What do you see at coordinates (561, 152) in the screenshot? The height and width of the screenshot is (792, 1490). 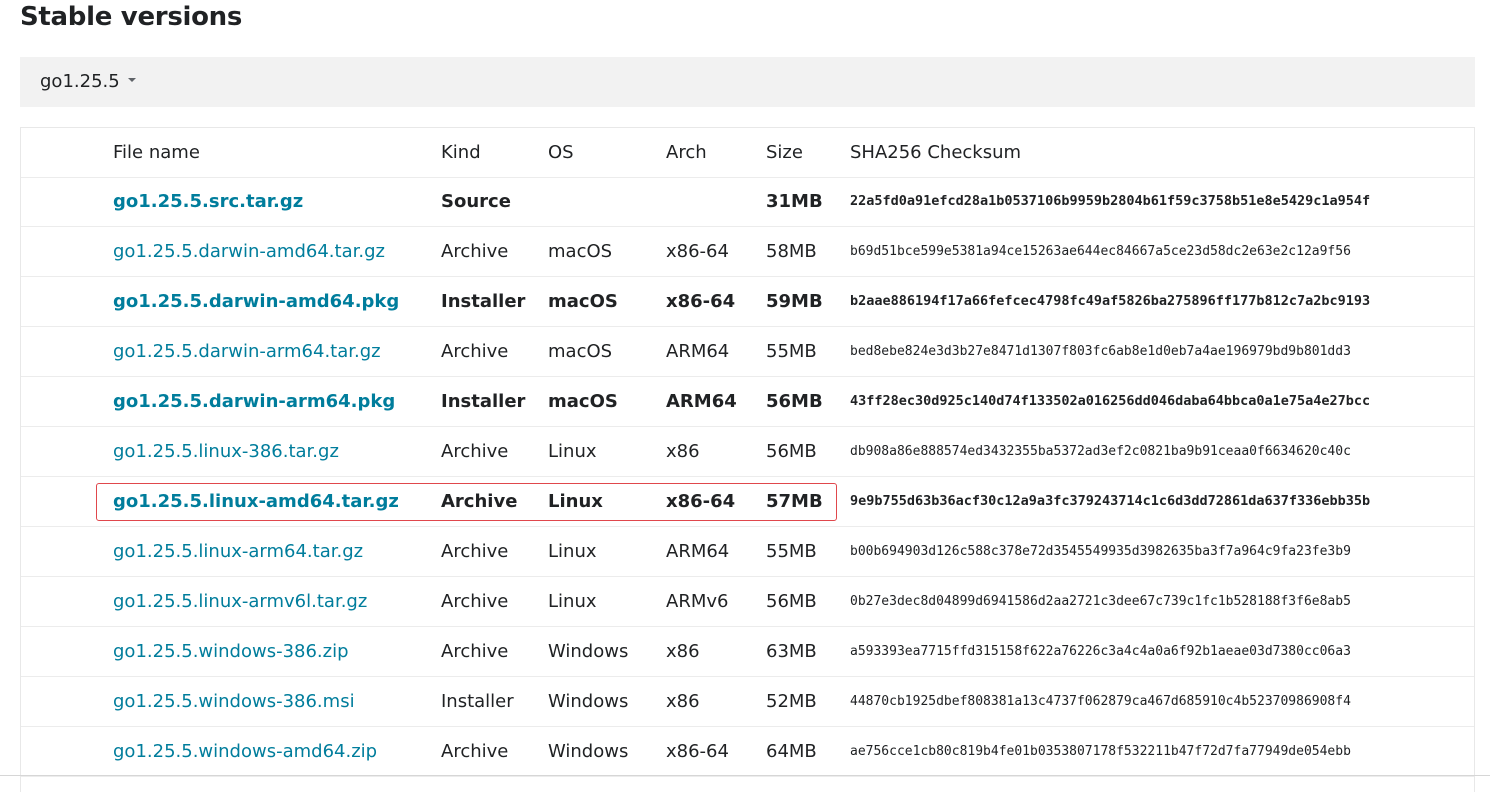 I see `header-os: OS` at bounding box center [561, 152].